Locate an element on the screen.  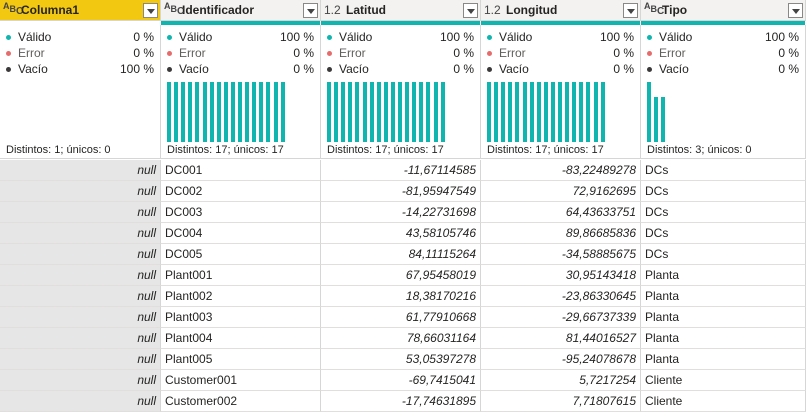
table-cell: 89,86685836 is located at coordinates (561, 233).